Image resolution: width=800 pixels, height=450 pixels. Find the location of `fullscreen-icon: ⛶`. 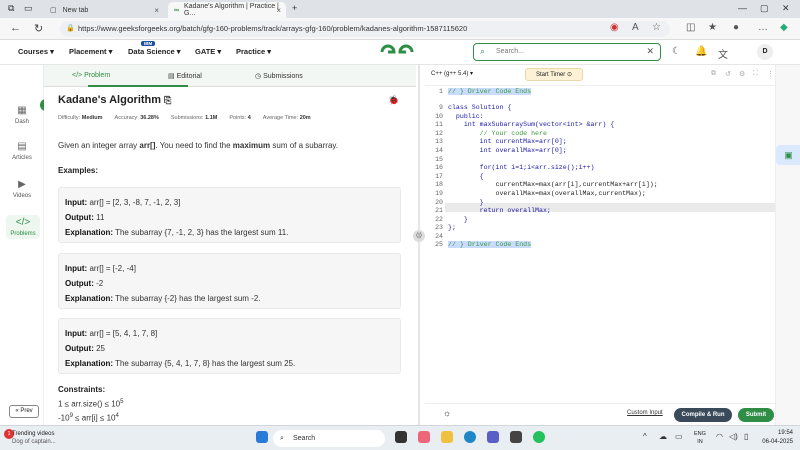

fullscreen-icon: ⛶ is located at coordinates (755, 74).